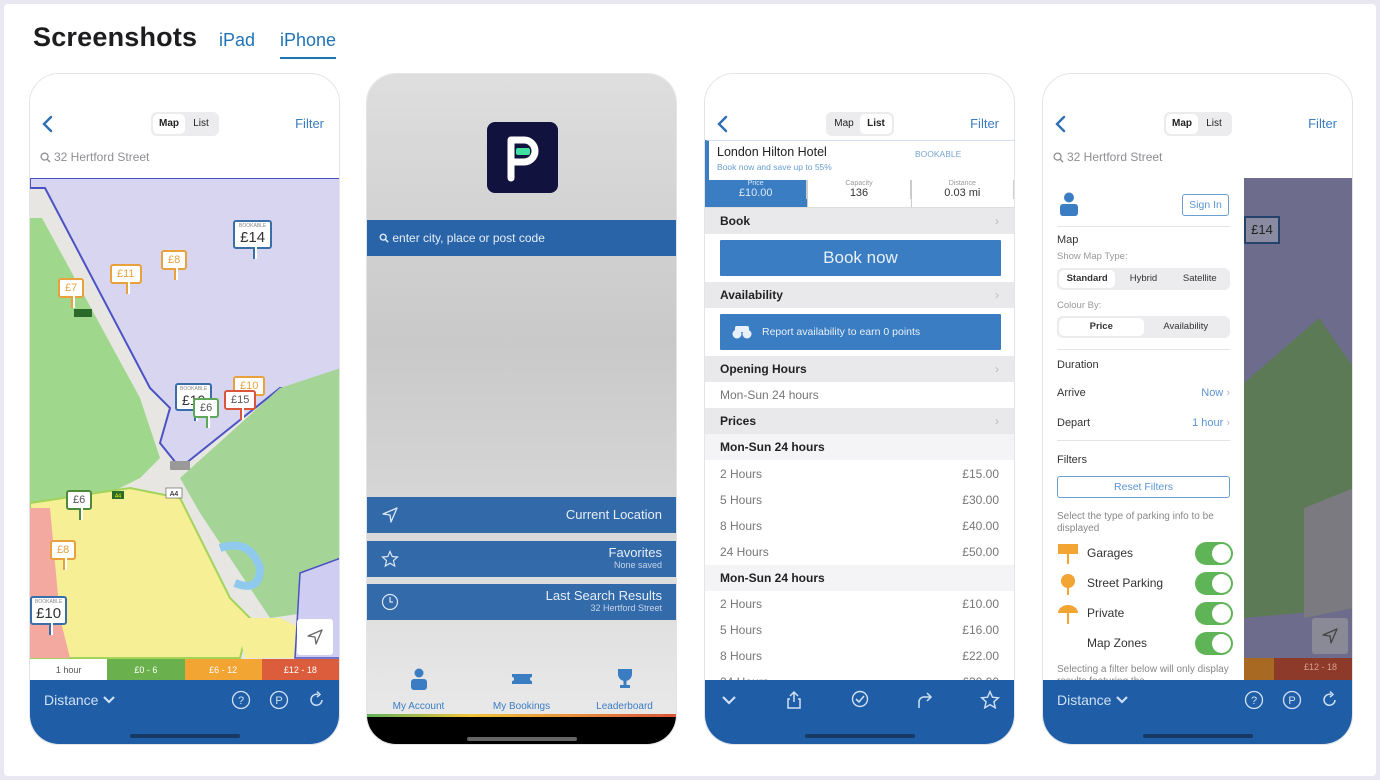 The height and width of the screenshot is (780, 1380). I want to click on reset-filters-button: Reset Filters, so click(1143, 487).